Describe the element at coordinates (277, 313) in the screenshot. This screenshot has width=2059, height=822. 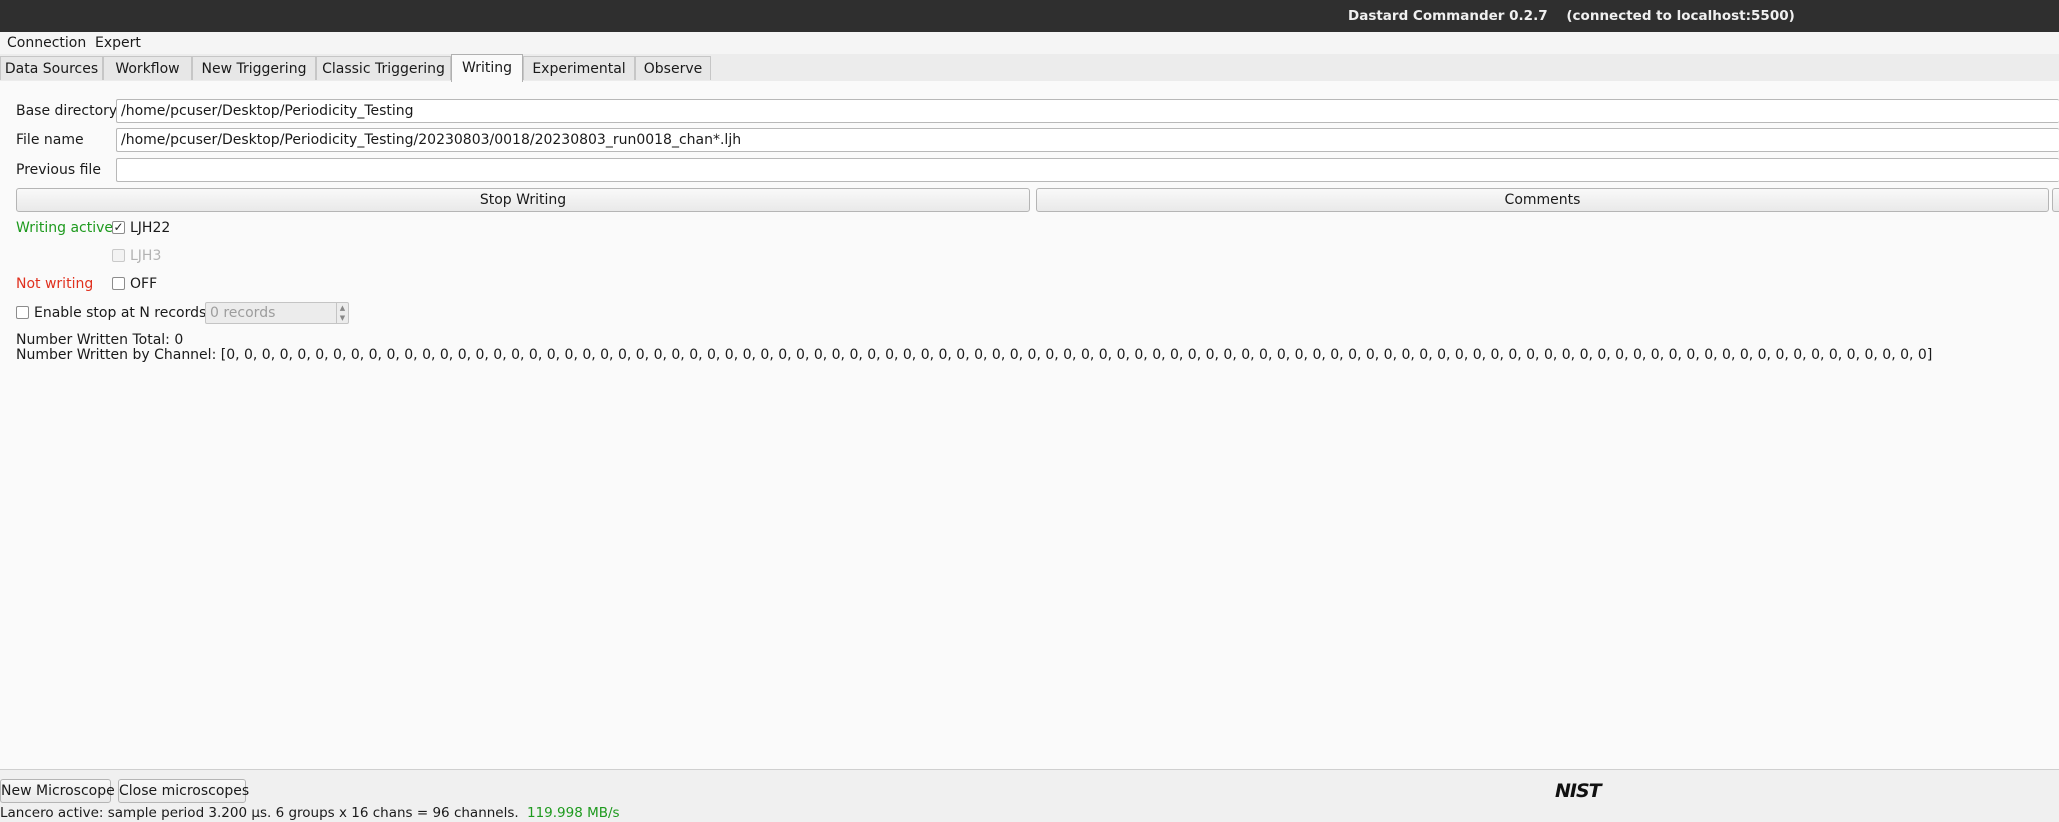
I see `records-spinbox: 0 records ▲ ▼` at that location.